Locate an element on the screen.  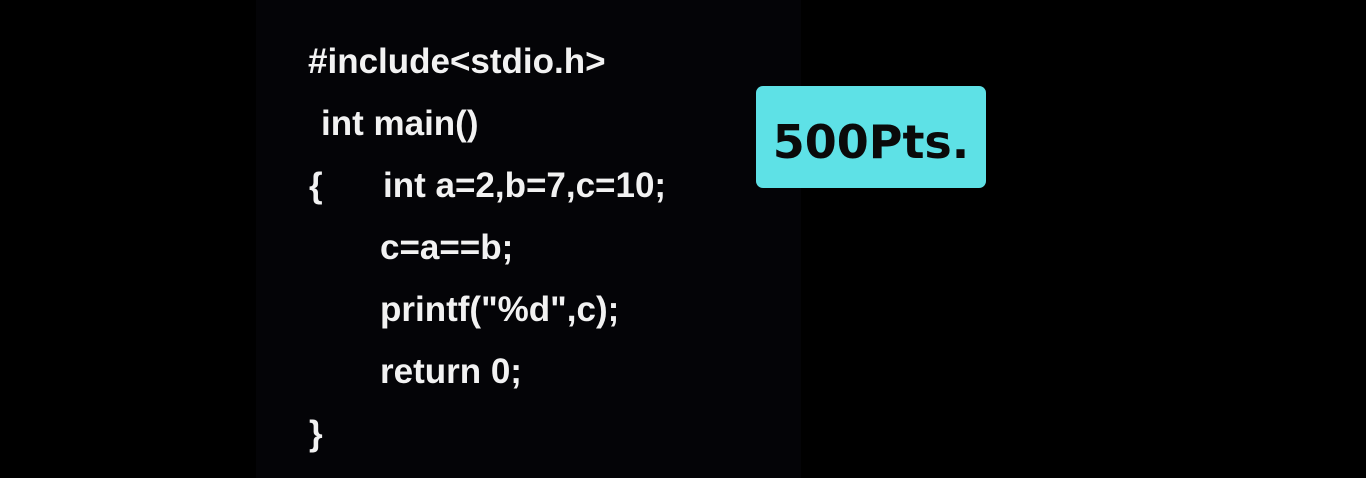
points-badge-label: 500Pts. is located at coordinates (871, 142).